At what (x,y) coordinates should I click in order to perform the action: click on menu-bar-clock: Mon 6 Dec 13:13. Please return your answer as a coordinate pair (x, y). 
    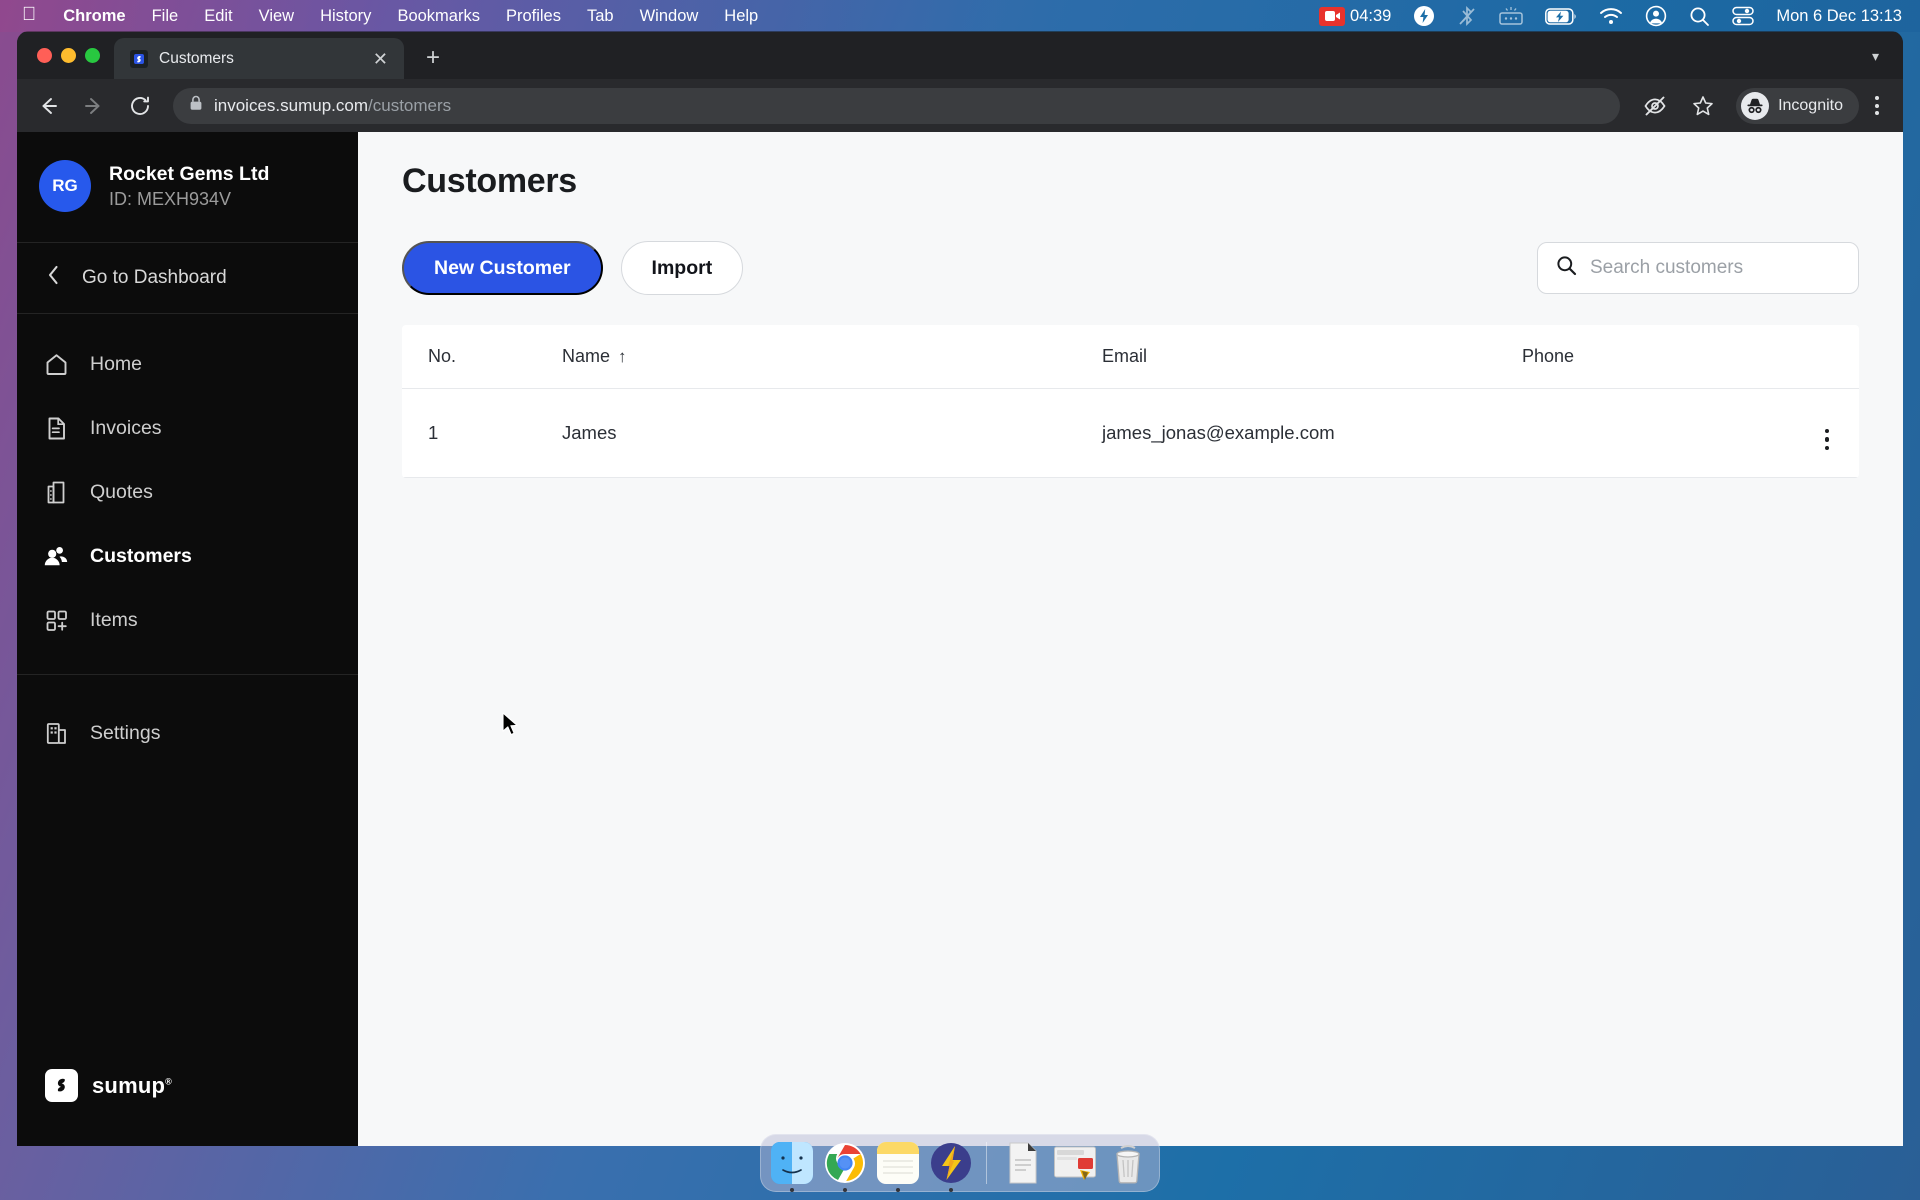
    Looking at the image, I should click on (1839, 16).